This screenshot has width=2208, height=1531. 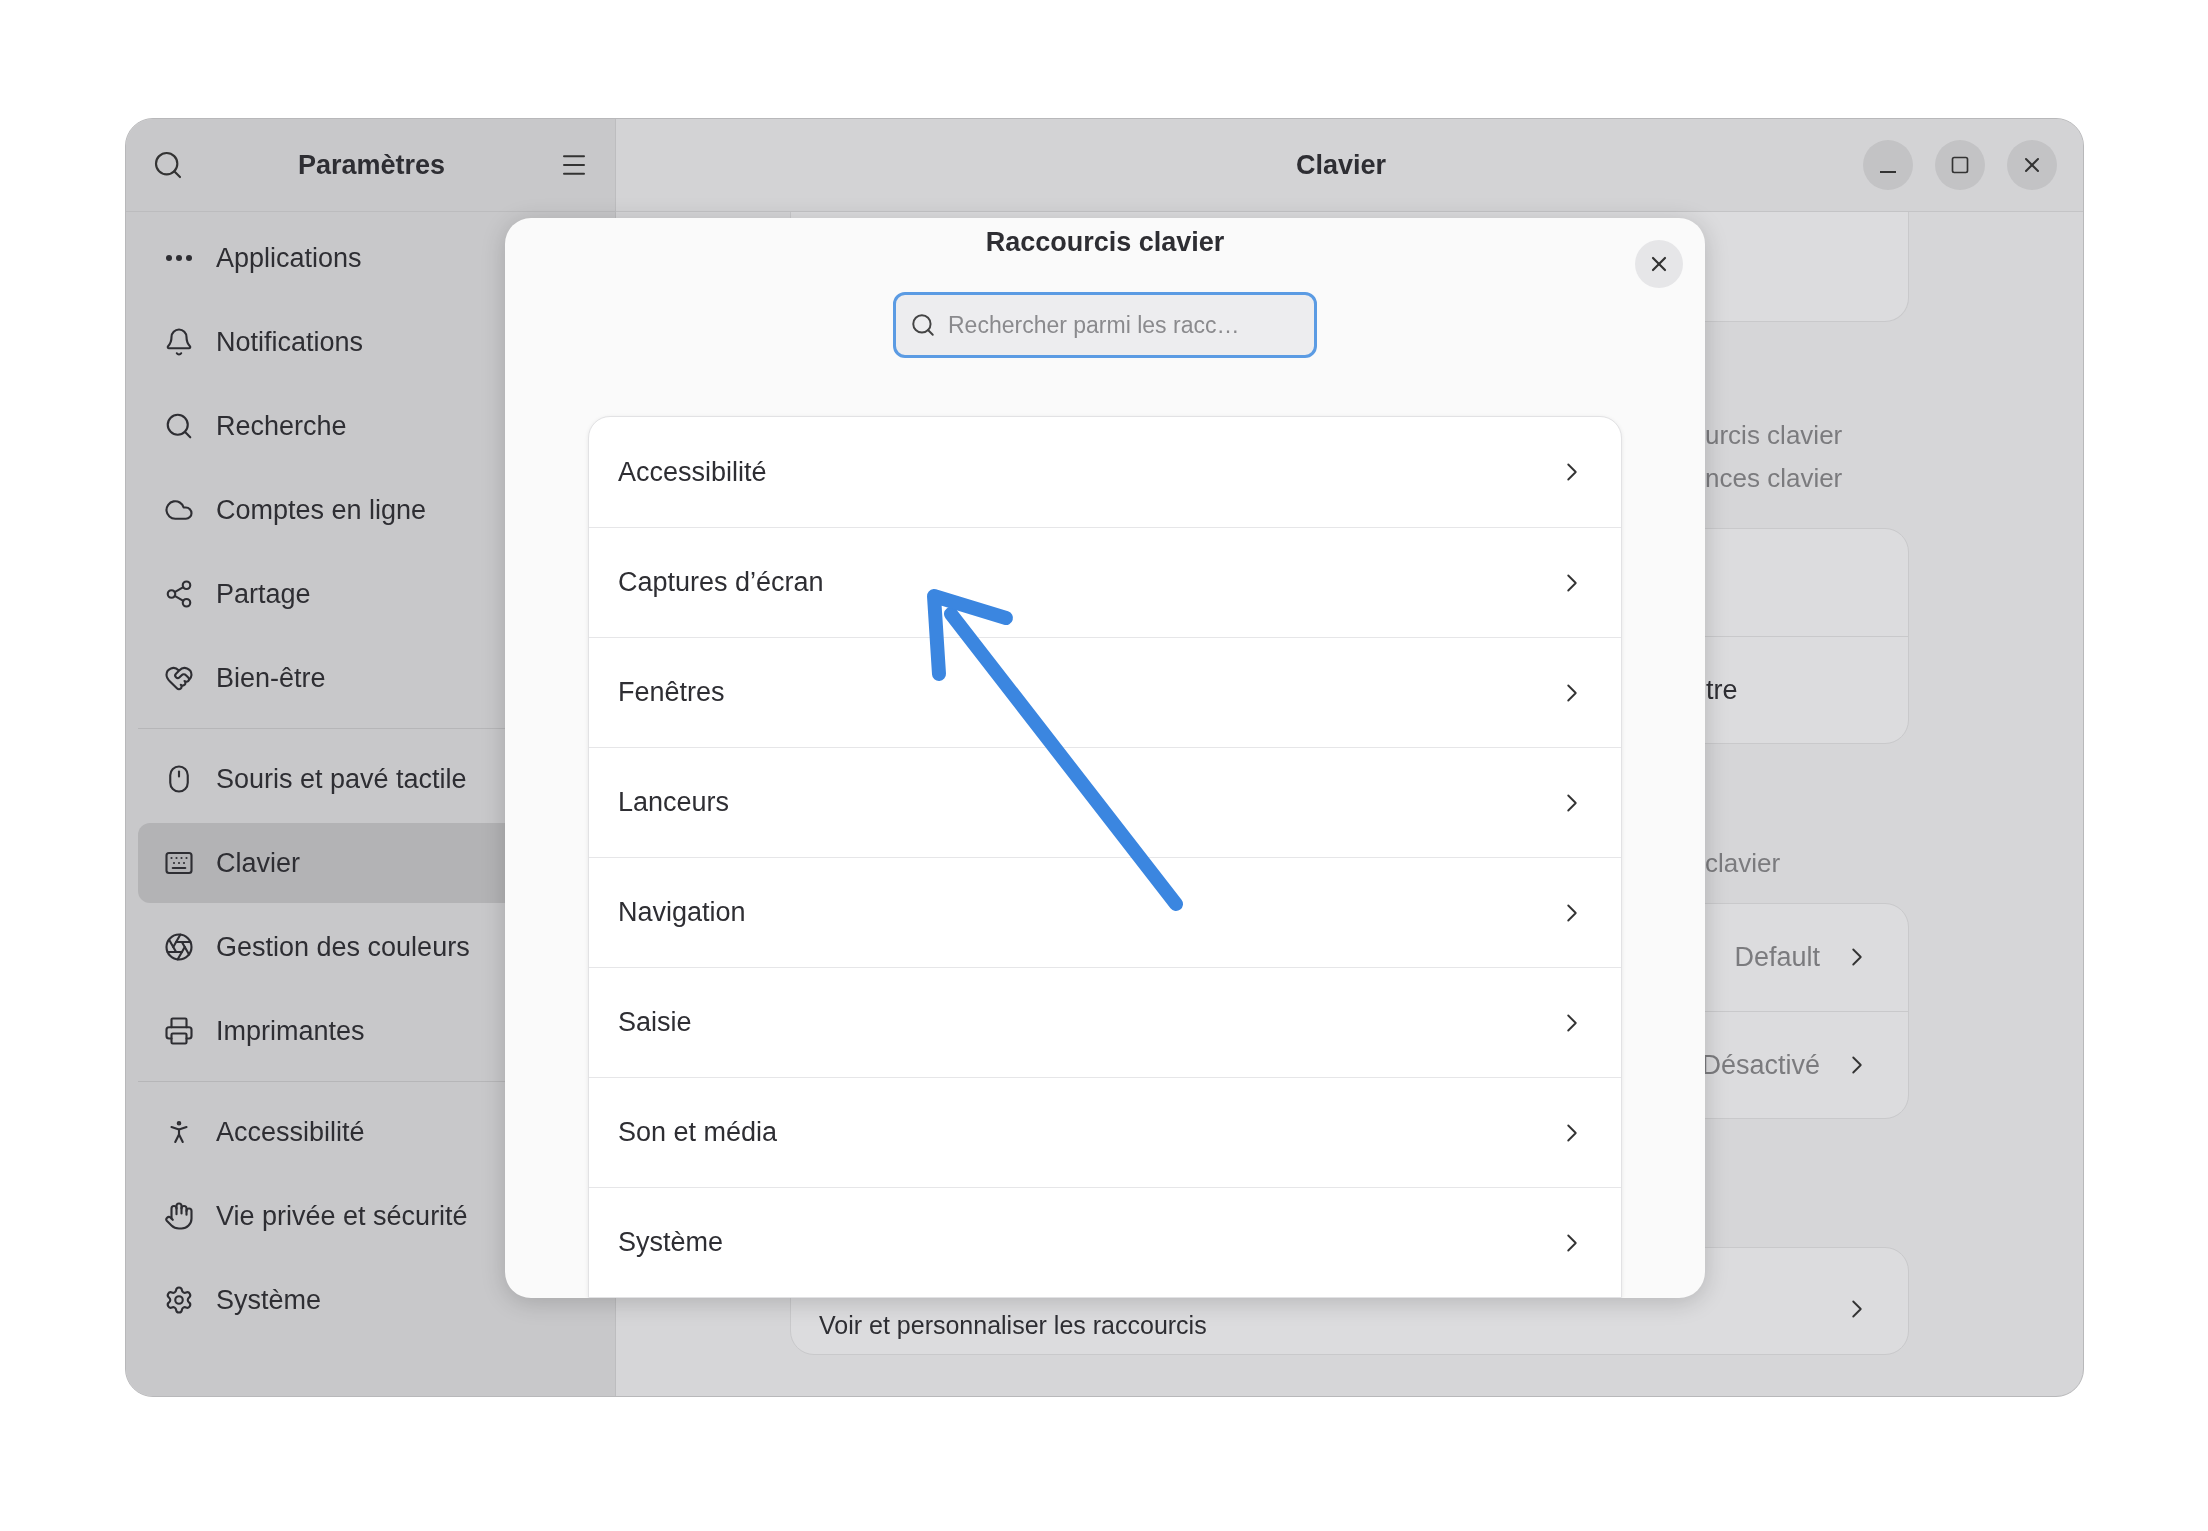 What do you see at coordinates (342, 1216) in the screenshot?
I see `sidebar-label: Vie privée et sécurité` at bounding box center [342, 1216].